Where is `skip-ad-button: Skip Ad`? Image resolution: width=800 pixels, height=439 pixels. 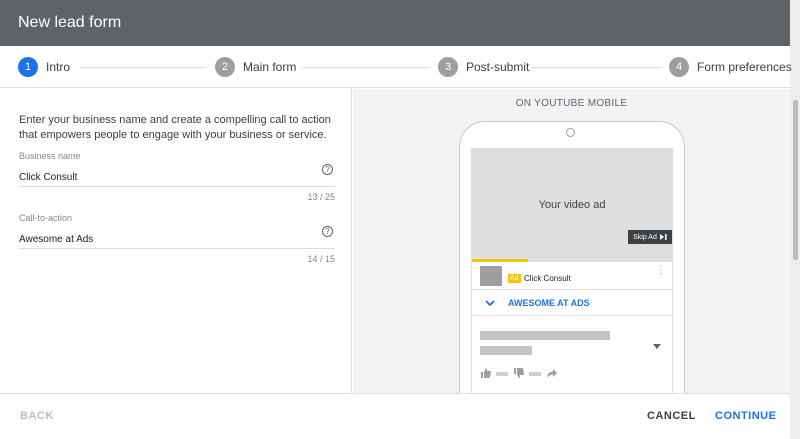
skip-ad-button: Skip Ad is located at coordinates (650, 237).